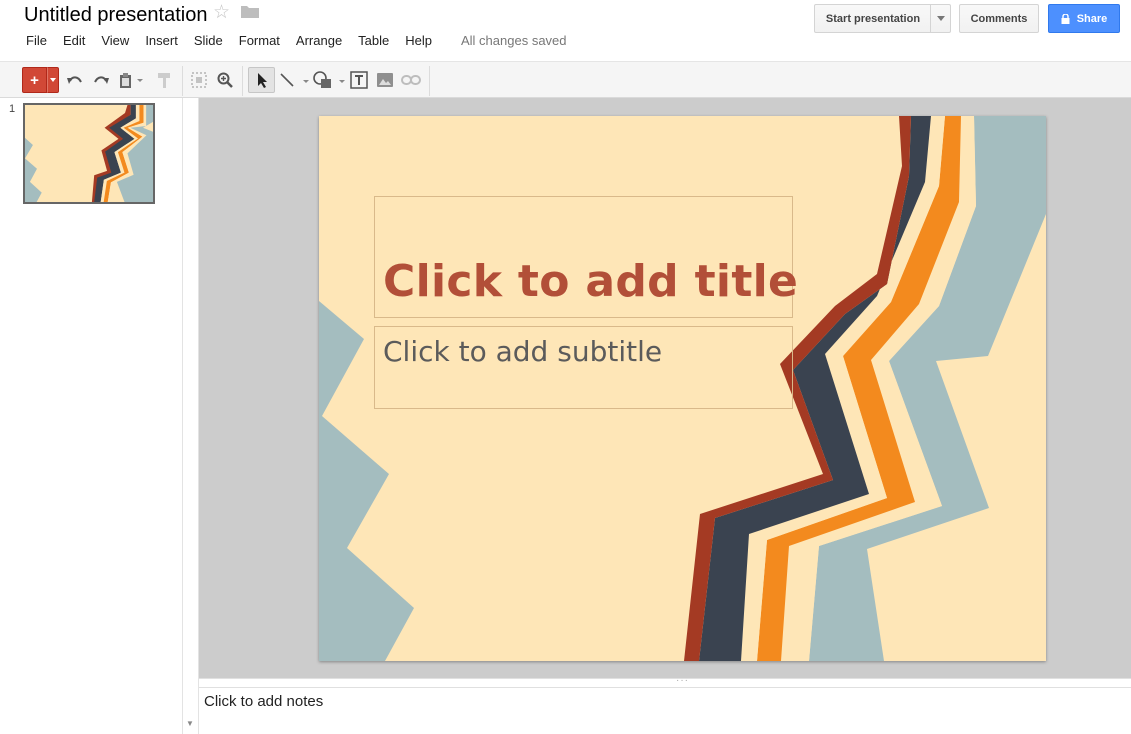 The height and width of the screenshot is (734, 1131). What do you see at coordinates (523, 351) in the screenshot?
I see `subtitle-placeholder-text: Click to add subtitle` at bounding box center [523, 351].